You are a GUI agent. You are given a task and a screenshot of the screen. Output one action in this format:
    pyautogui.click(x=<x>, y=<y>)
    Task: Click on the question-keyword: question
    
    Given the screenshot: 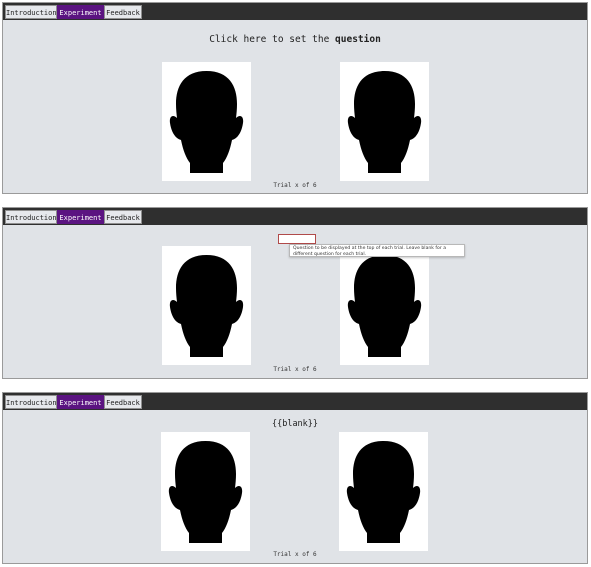 What is the action you would take?
    pyautogui.click(x=358, y=39)
    